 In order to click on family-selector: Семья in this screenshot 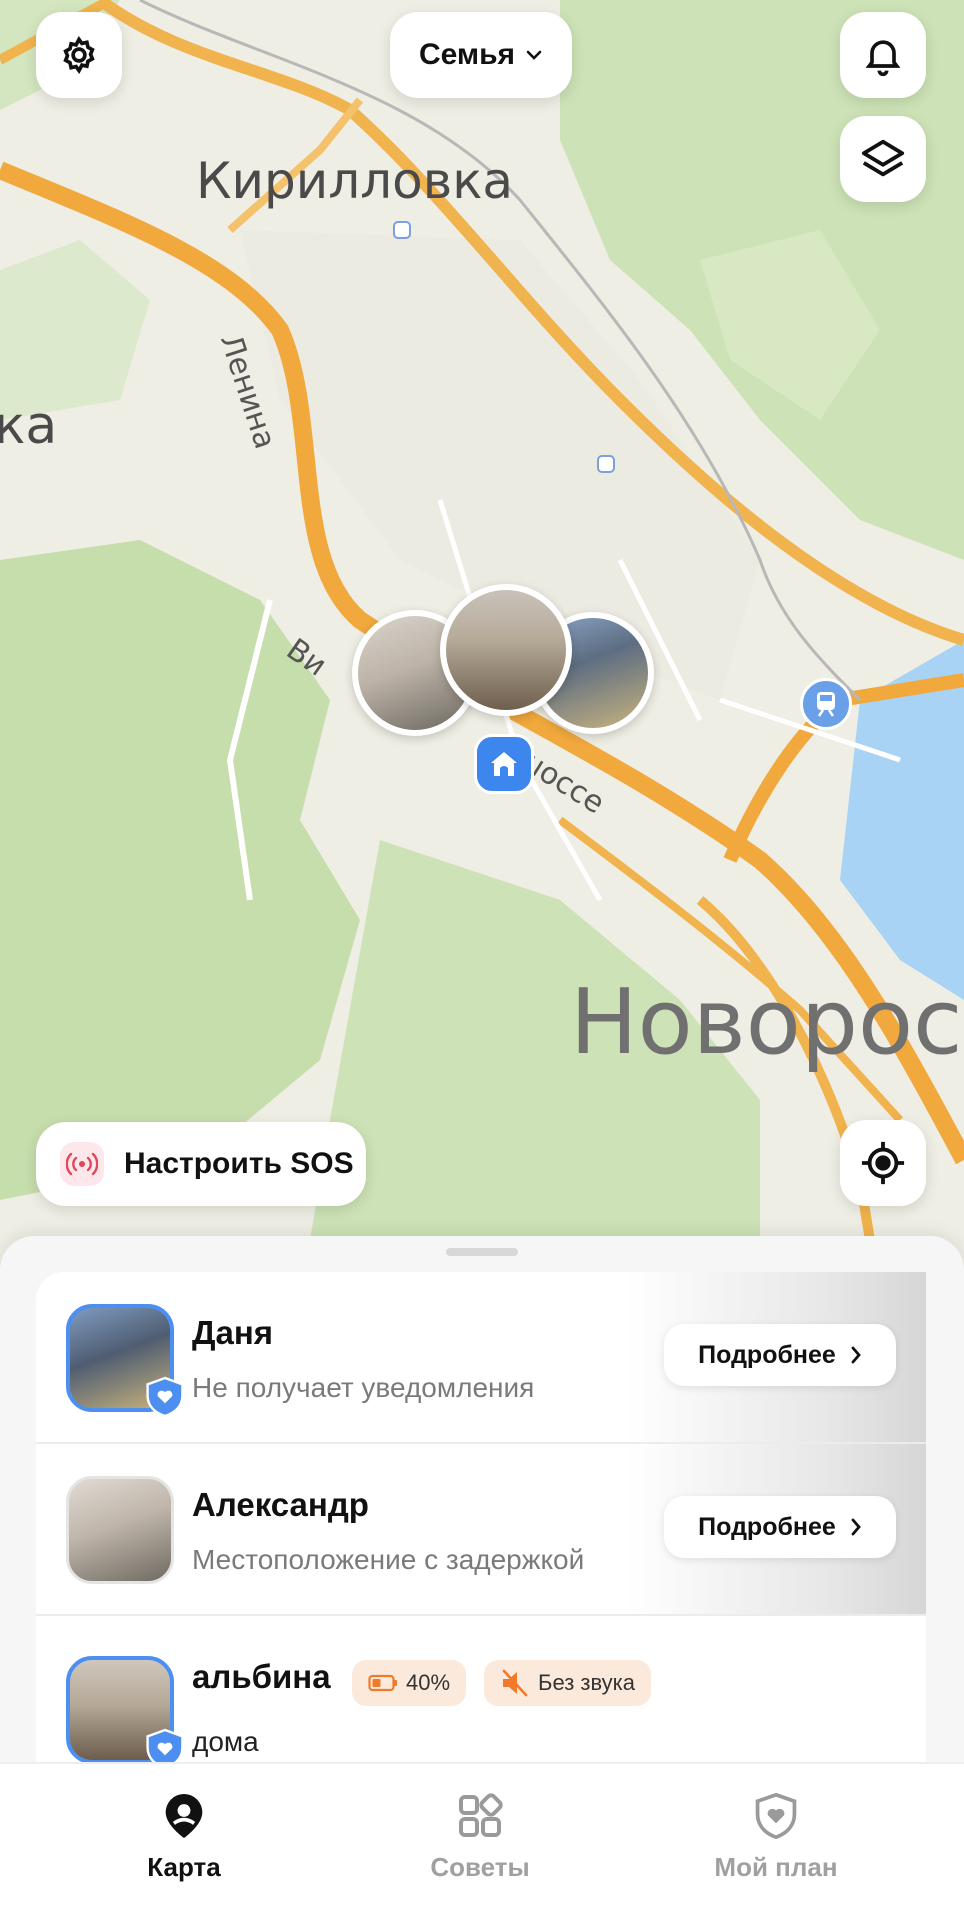, I will do `click(481, 55)`.